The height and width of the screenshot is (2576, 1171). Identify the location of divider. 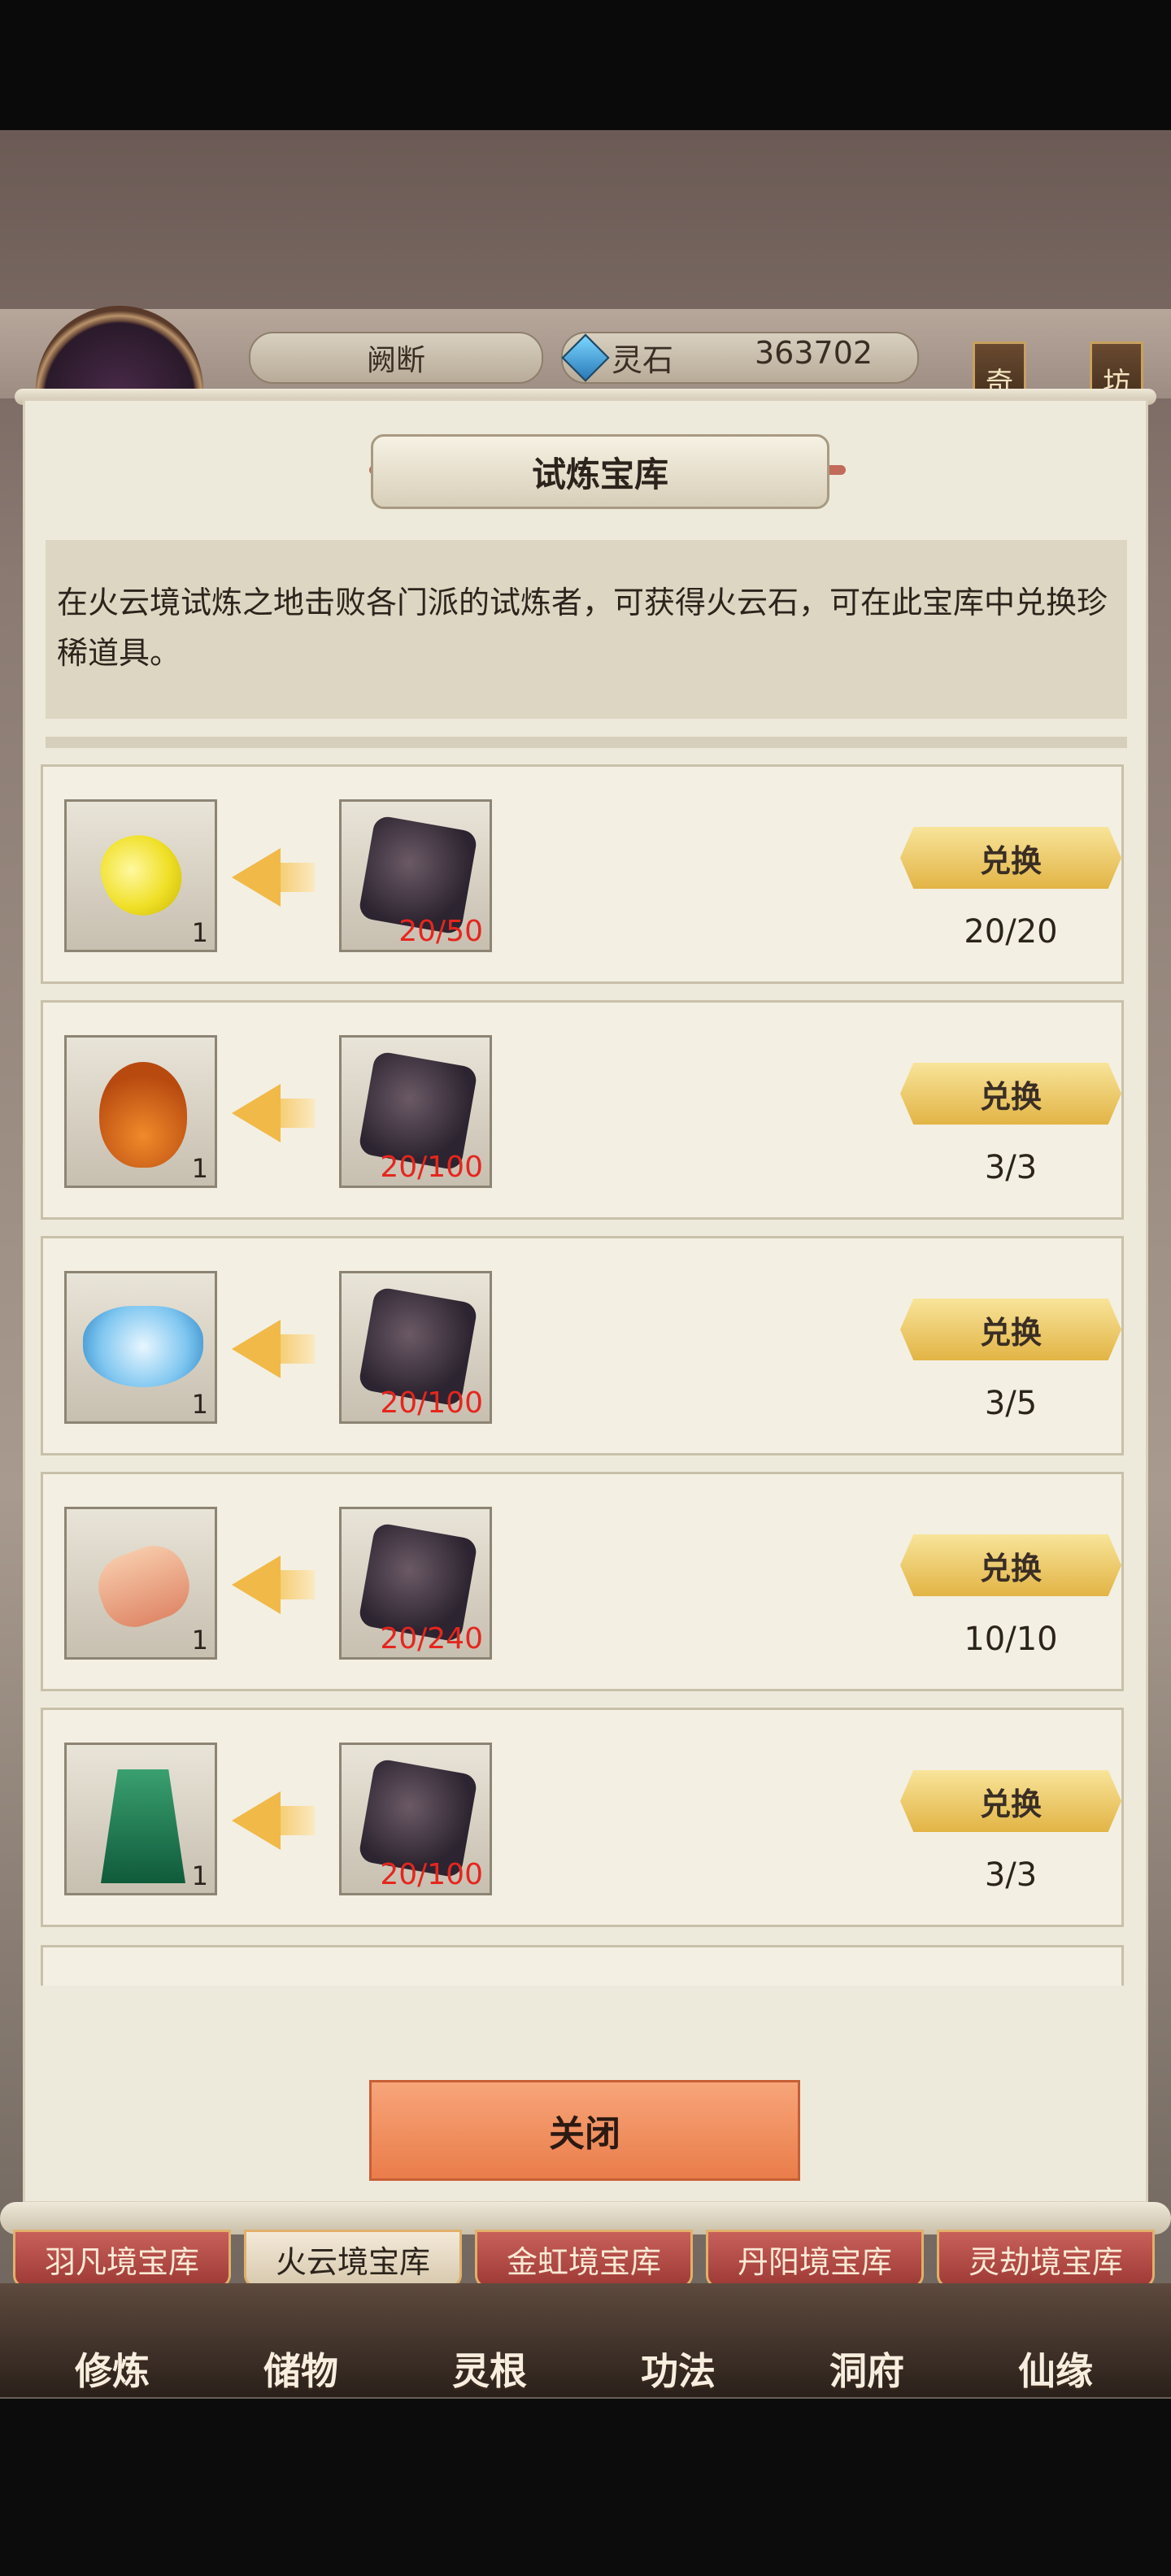
(586, 743).